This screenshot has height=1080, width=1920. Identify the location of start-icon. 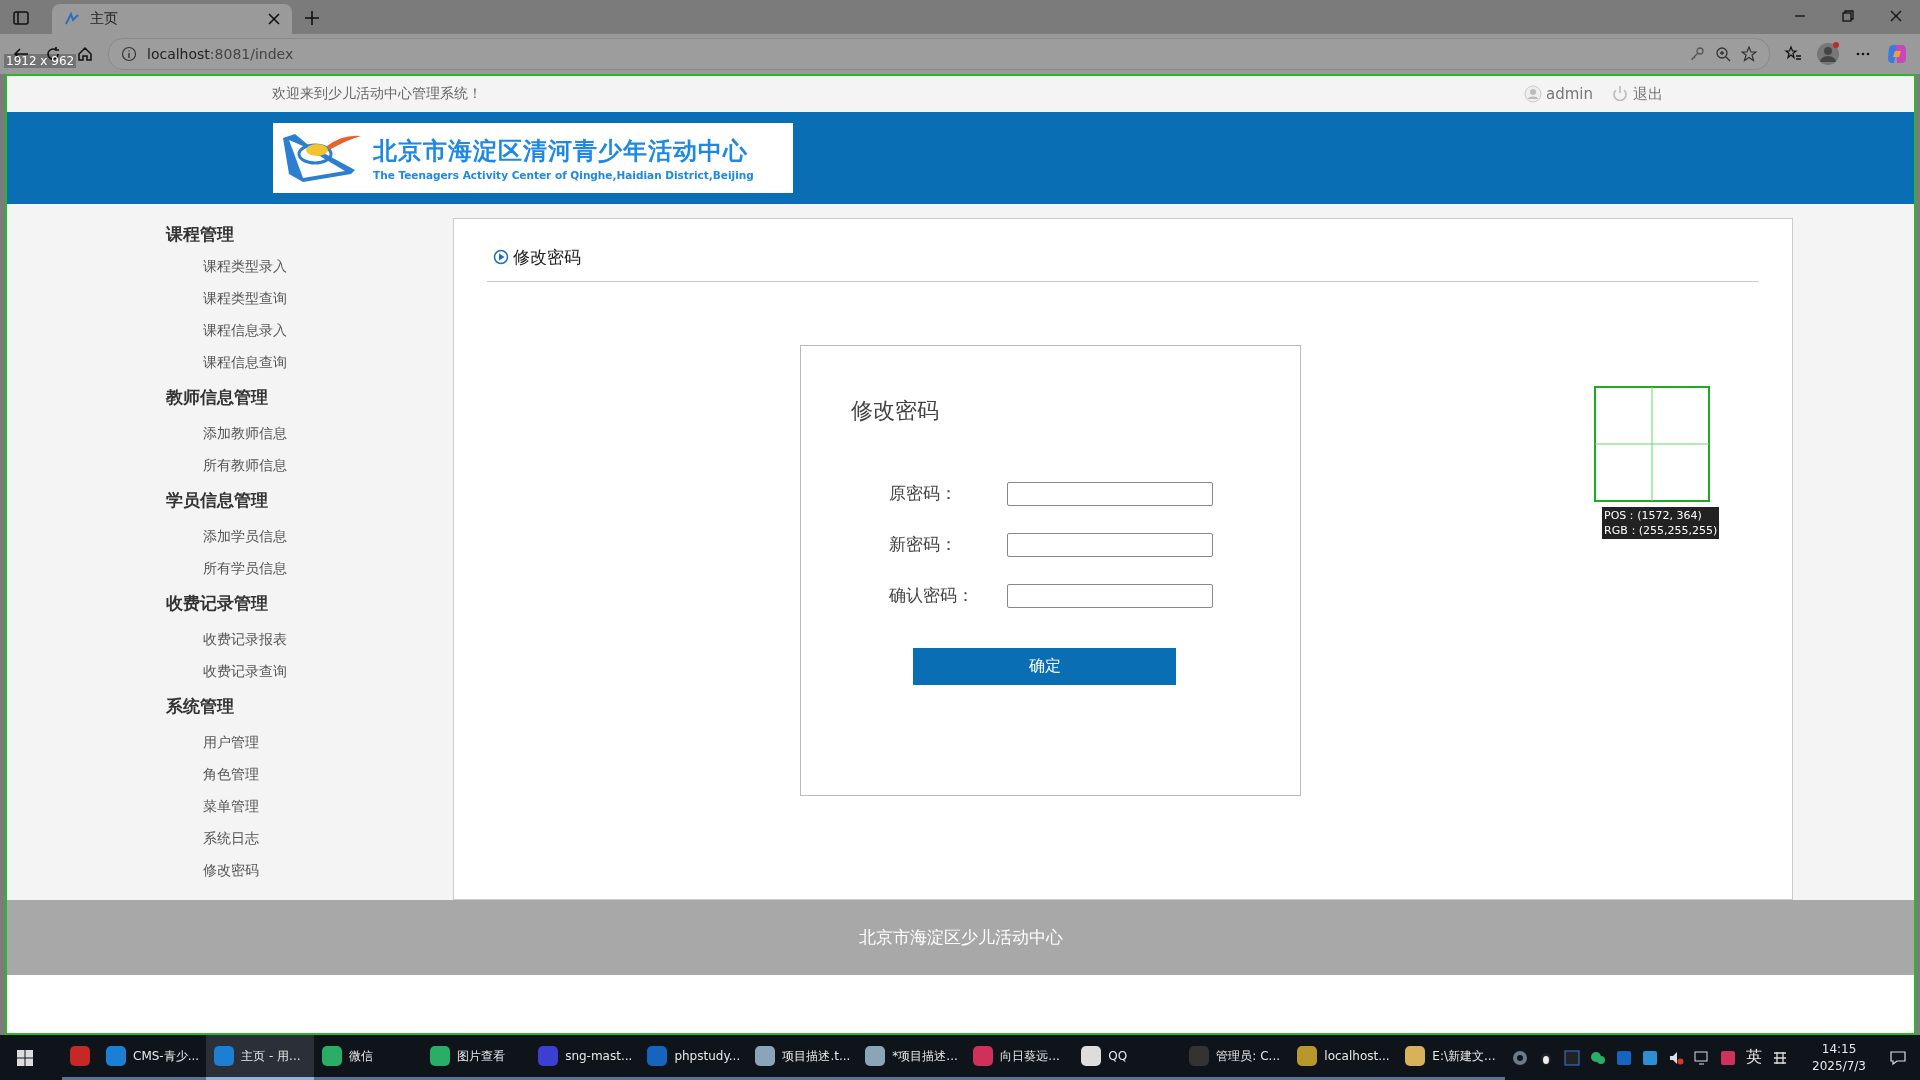
(25, 1057).